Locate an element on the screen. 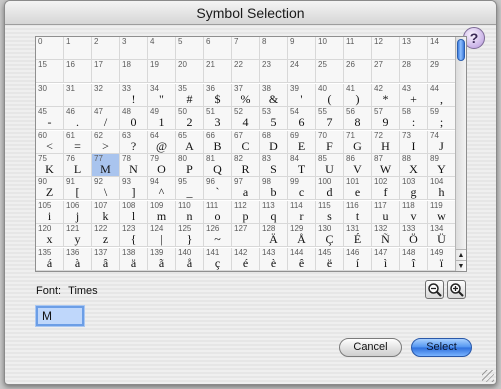  symbol-cell: 51 3 is located at coordinates (218, 119).